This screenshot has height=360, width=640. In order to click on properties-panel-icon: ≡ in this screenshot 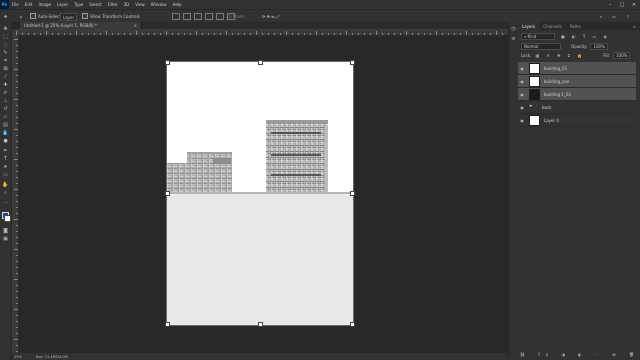, I will do `click(513, 39)`.